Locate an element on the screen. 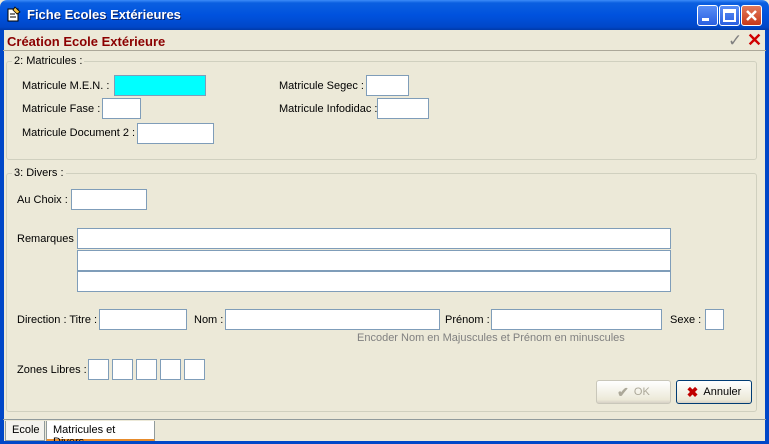  annuler-button-label: Annuler is located at coordinates (722, 392).